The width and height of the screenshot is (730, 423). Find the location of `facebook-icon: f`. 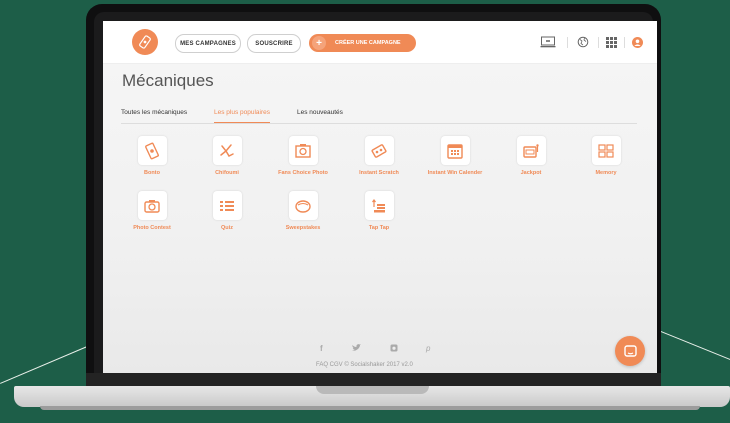

facebook-icon: f is located at coordinates (321, 348).